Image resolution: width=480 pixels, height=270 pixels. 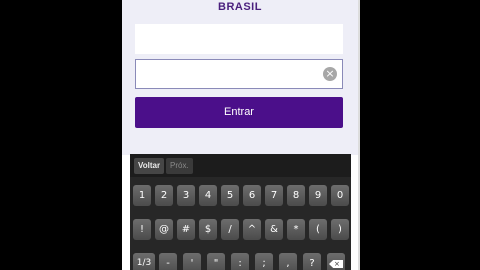 What do you see at coordinates (186, 195) in the screenshot?
I see `key: 3` at bounding box center [186, 195].